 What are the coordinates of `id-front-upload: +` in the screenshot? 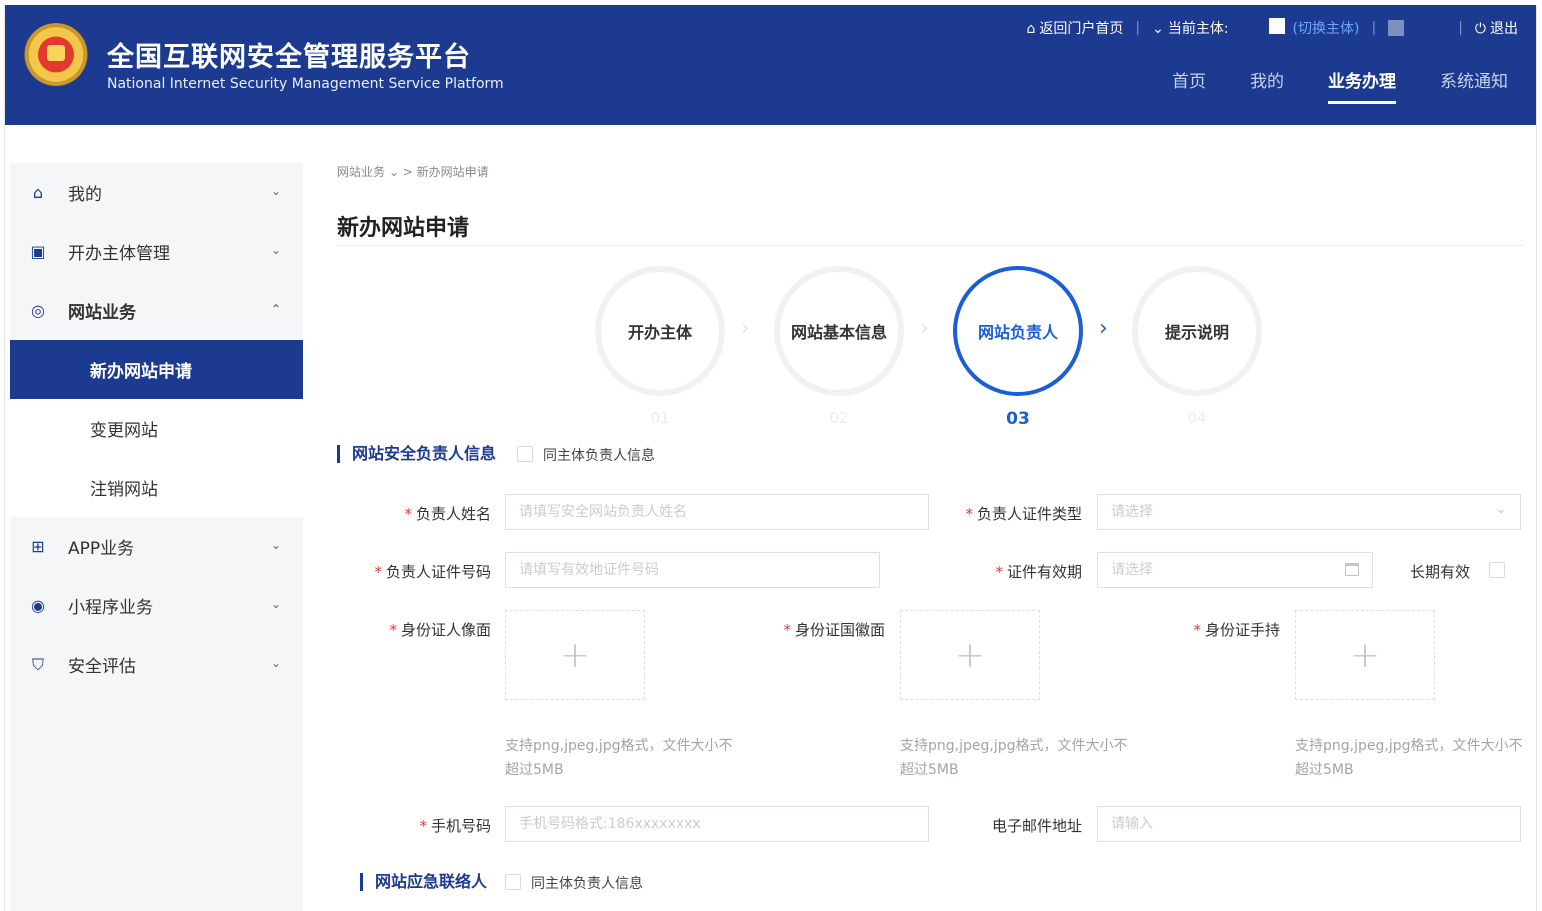 It's located at (575, 655).